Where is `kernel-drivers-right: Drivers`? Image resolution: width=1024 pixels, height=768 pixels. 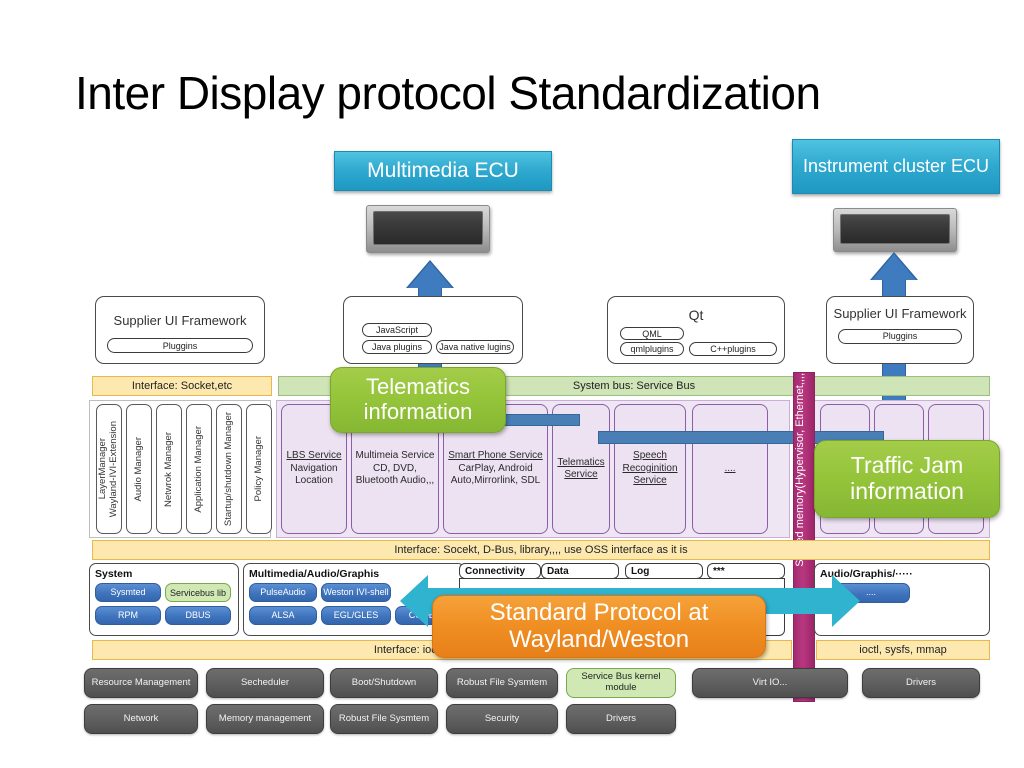 kernel-drivers-right: Drivers is located at coordinates (921, 683).